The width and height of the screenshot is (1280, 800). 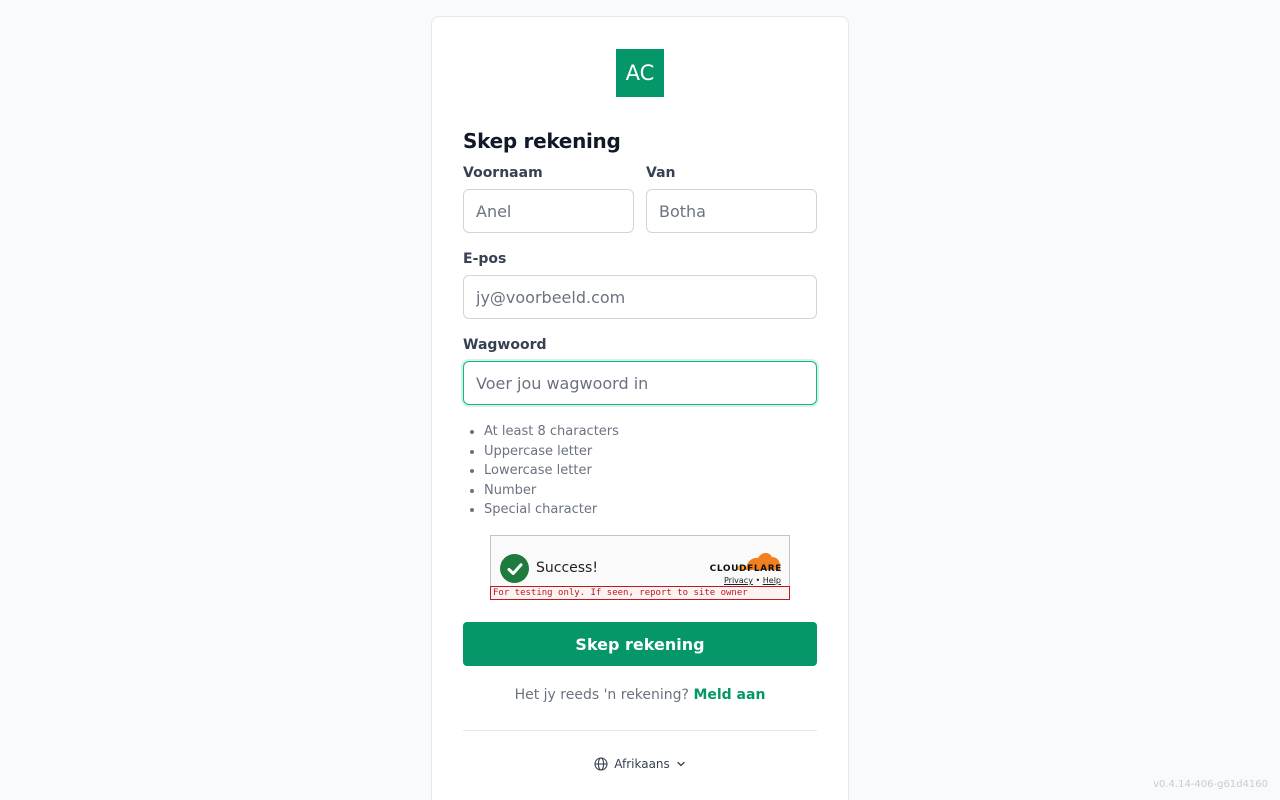 I want to click on signin-prompt: Het jy reeds 'n rekening? Meld aan, so click(x=640, y=695).